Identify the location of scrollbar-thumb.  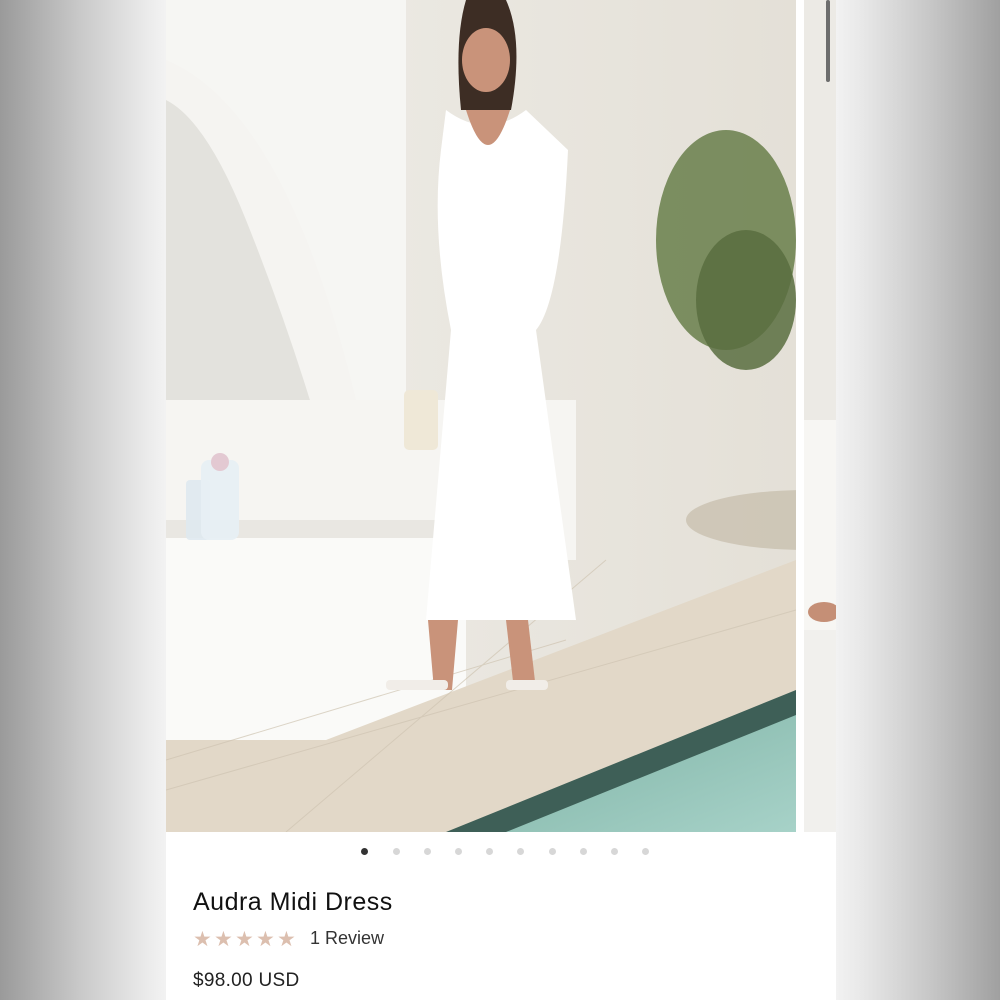
(828, 41).